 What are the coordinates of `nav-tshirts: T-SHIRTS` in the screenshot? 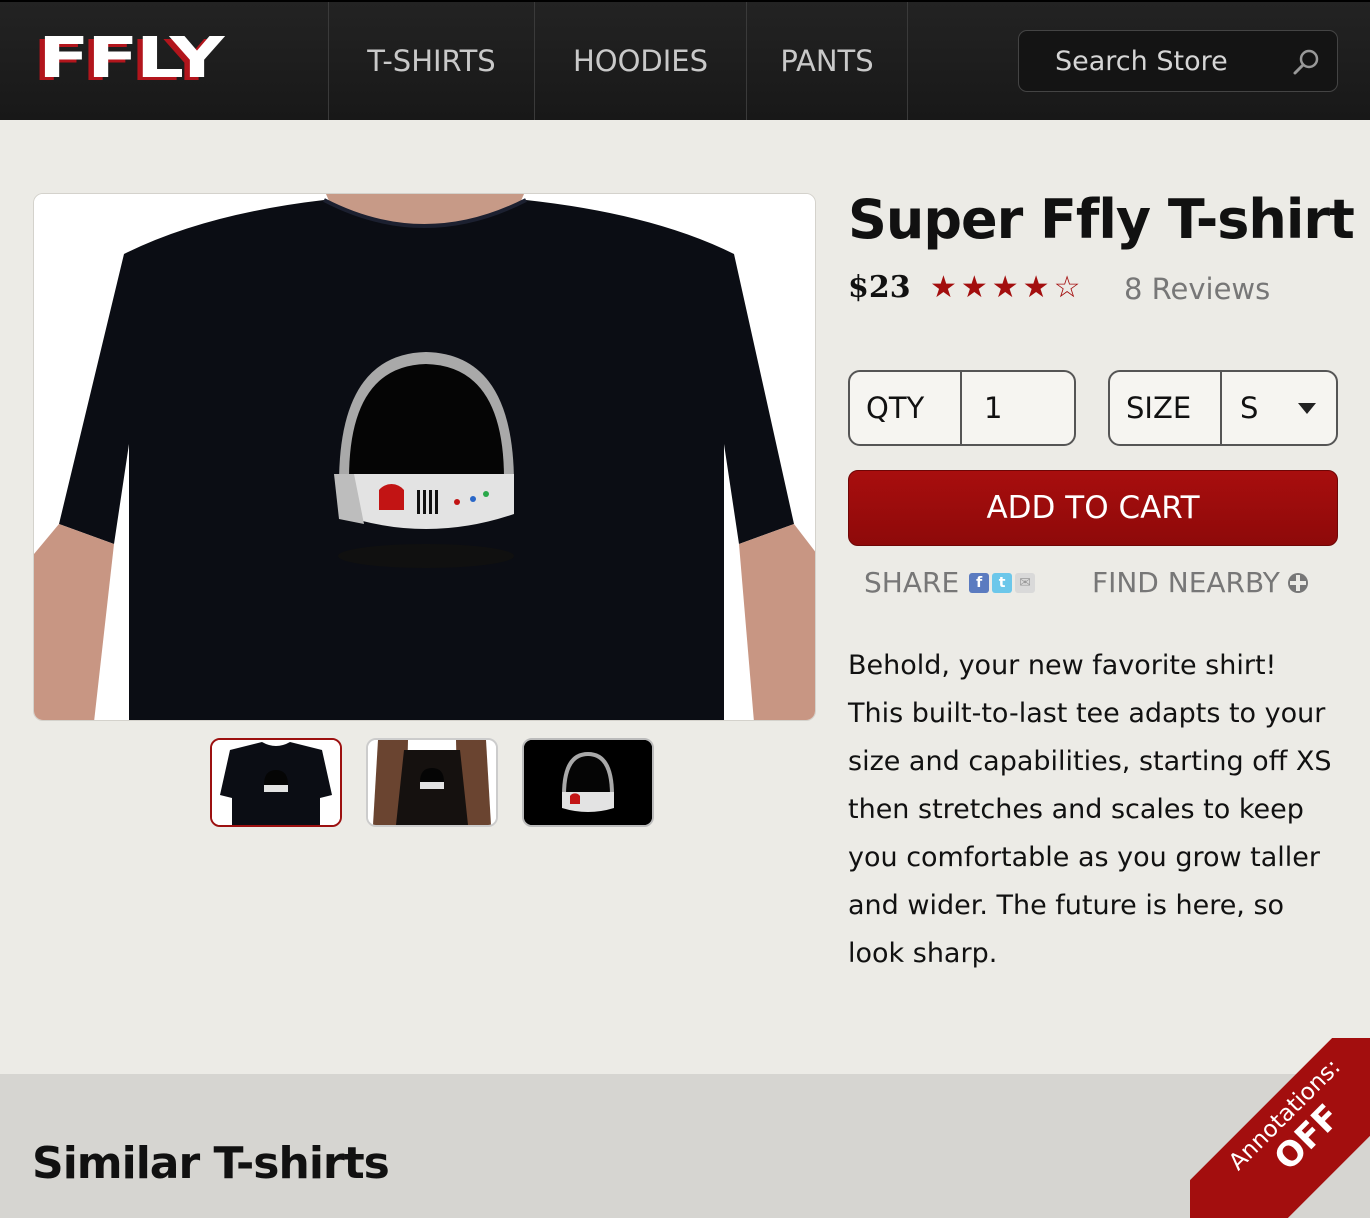 It's located at (431, 61).